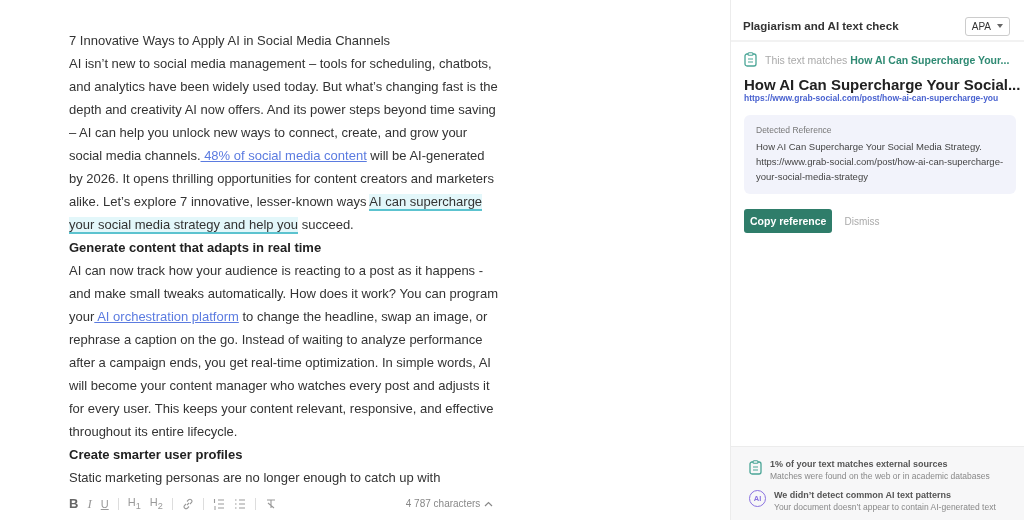  I want to click on dismiss-button: Dismiss, so click(862, 221).